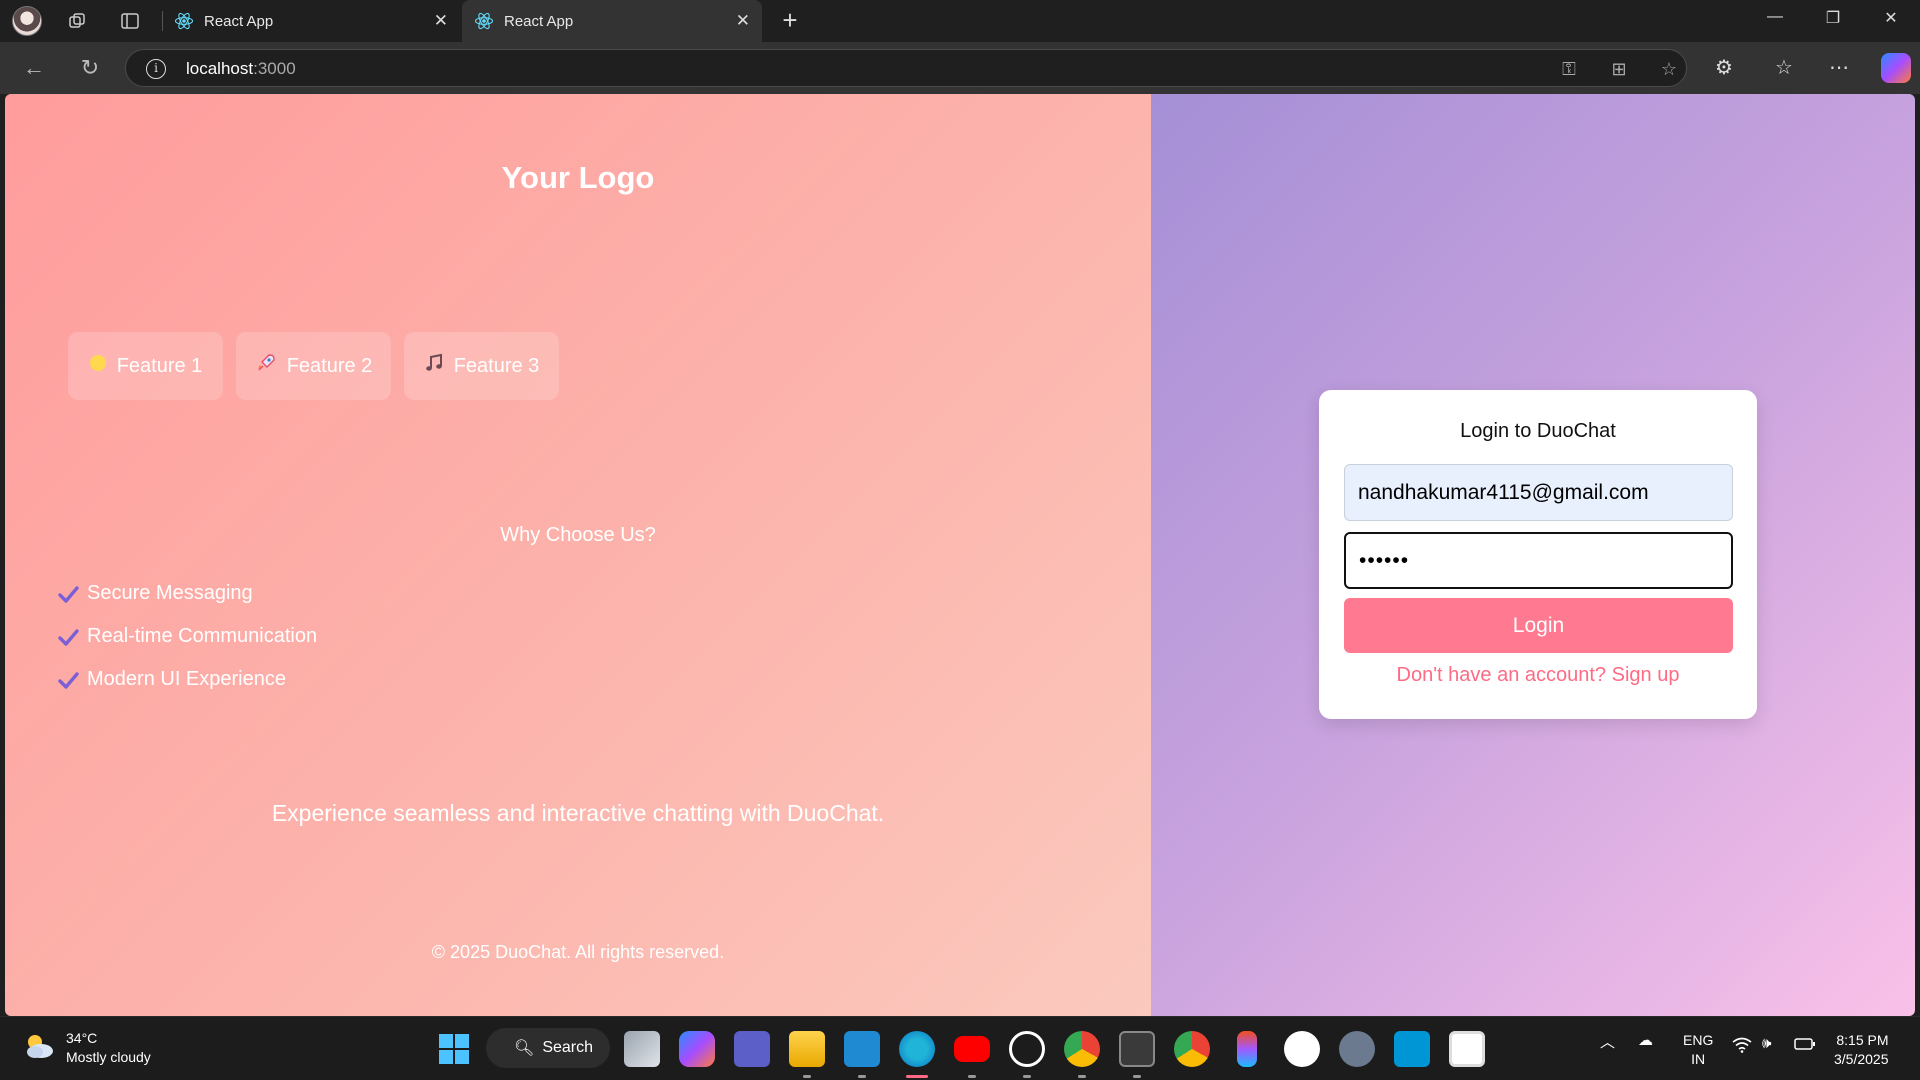  What do you see at coordinates (1645, 1040) in the screenshot?
I see `onedrive-cloud-icon: ☁` at bounding box center [1645, 1040].